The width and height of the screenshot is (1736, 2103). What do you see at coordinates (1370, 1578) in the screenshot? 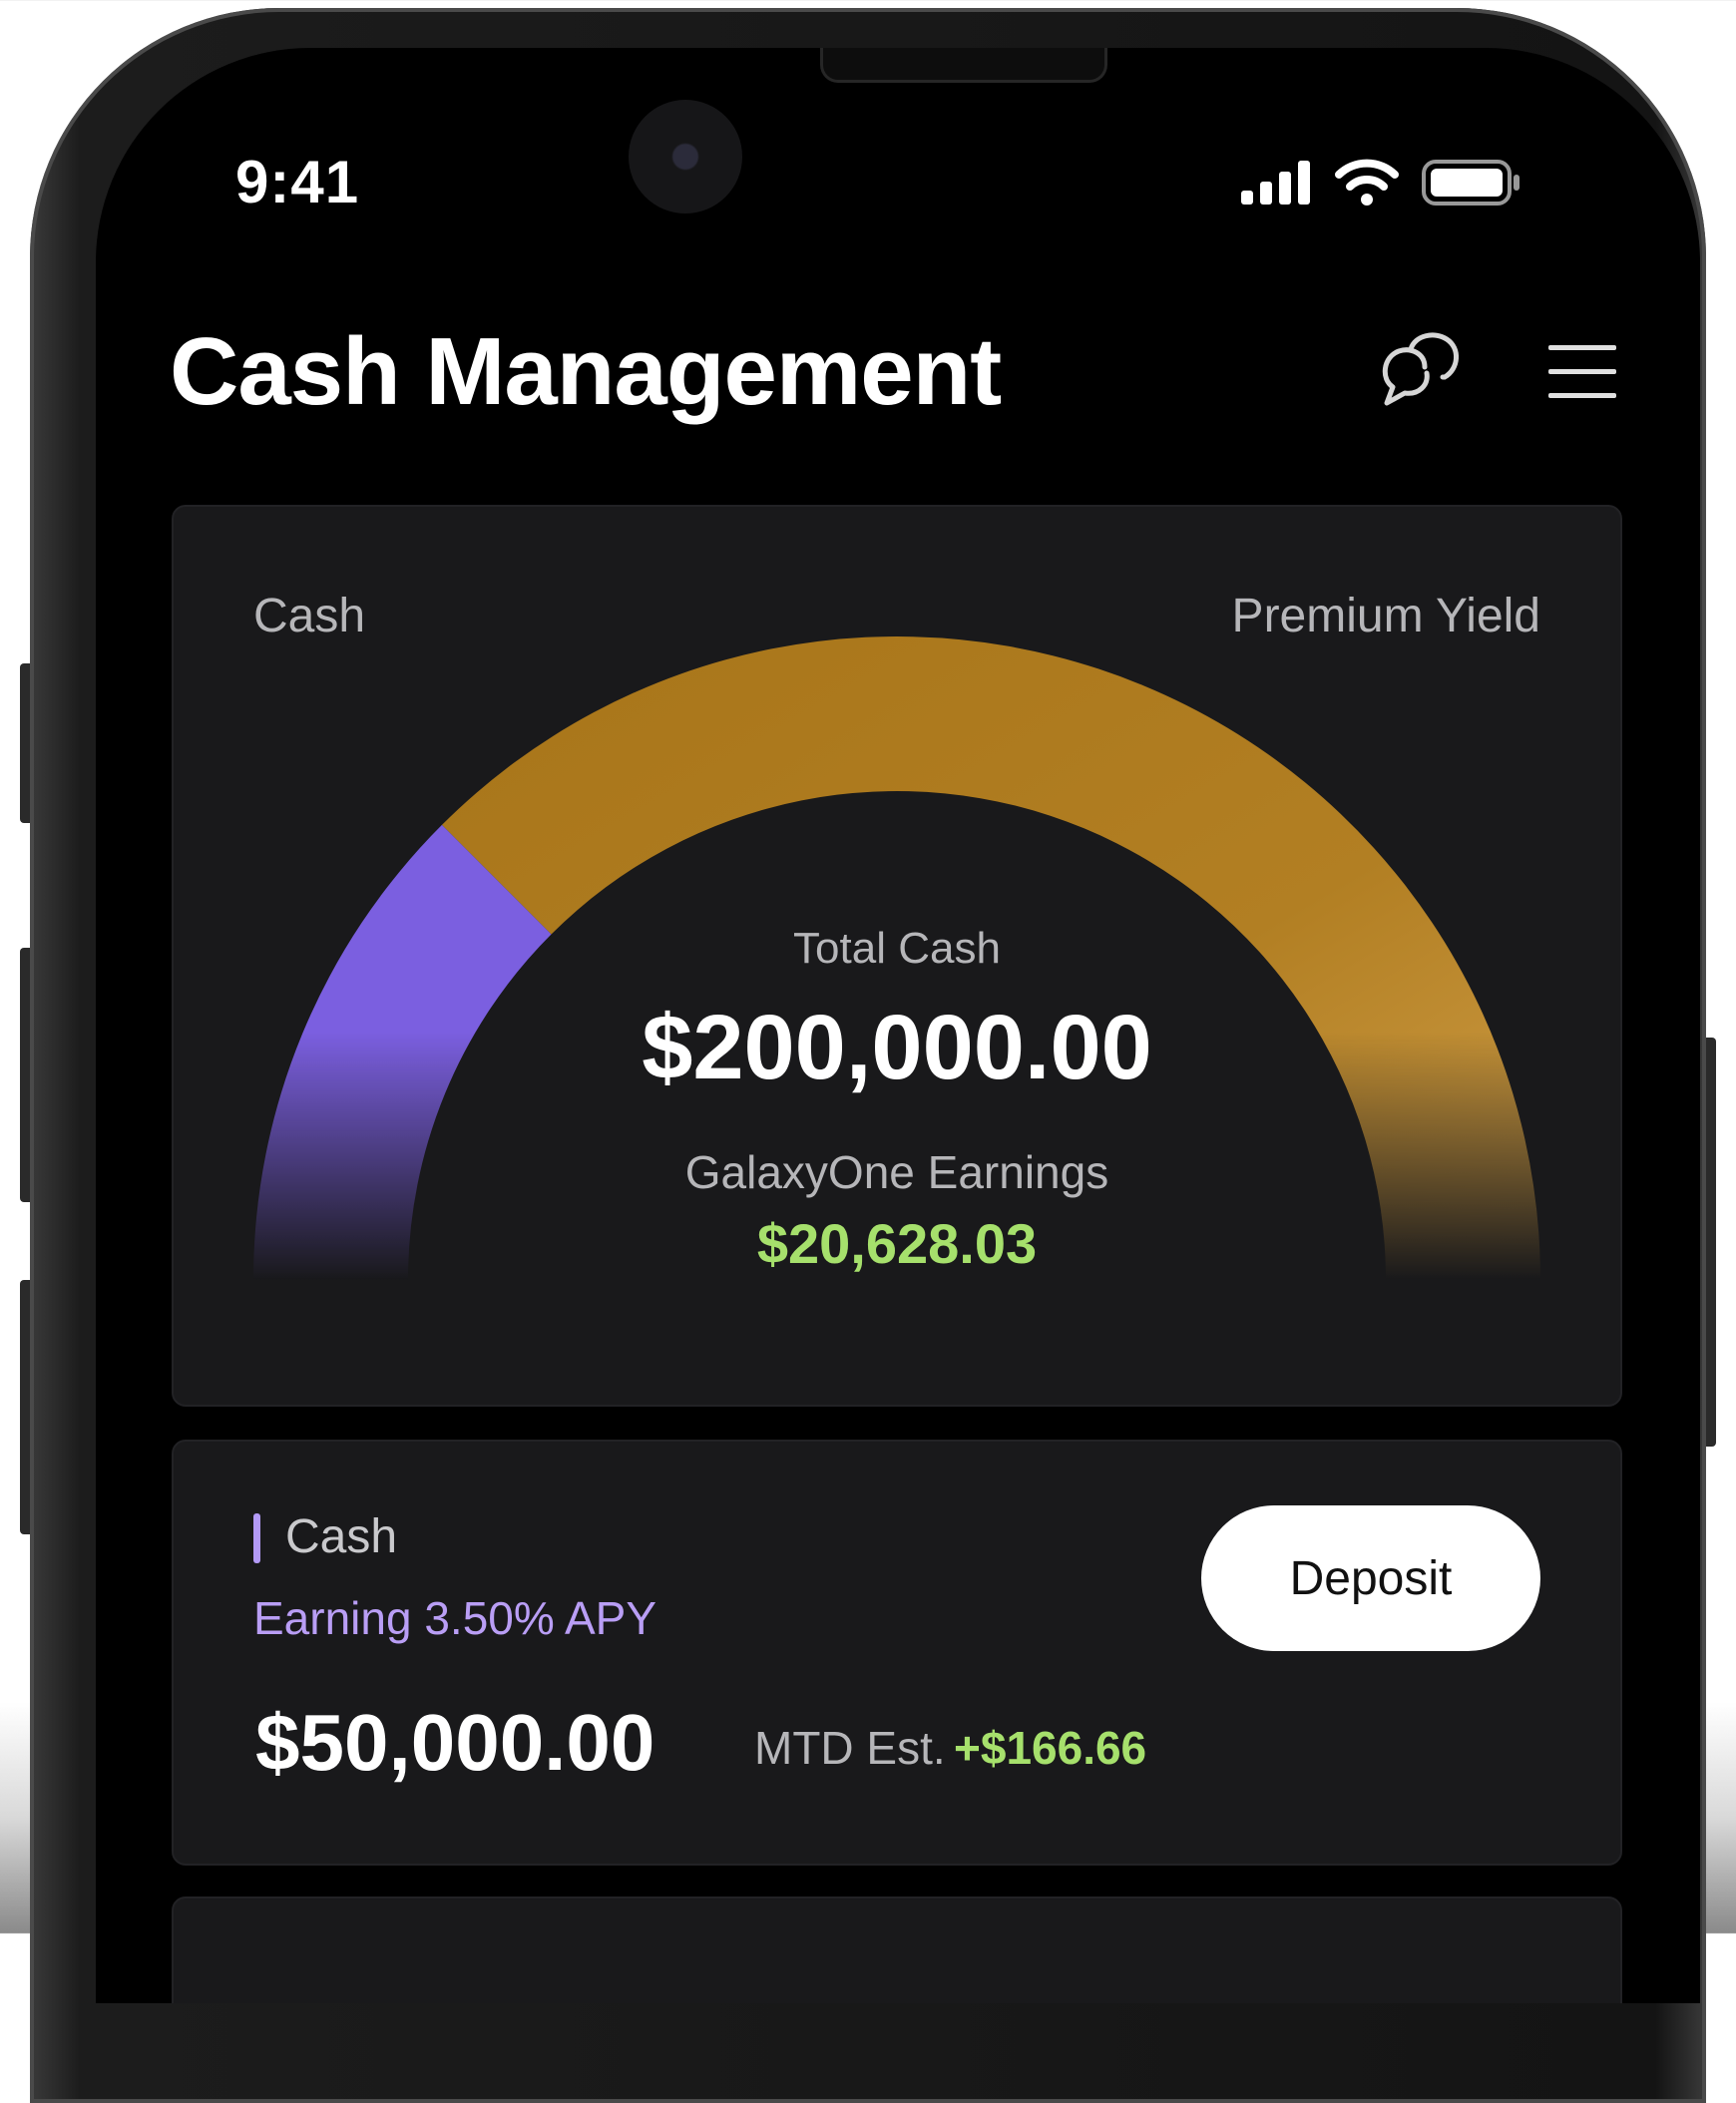
I see `deposit-button: Deposit` at bounding box center [1370, 1578].